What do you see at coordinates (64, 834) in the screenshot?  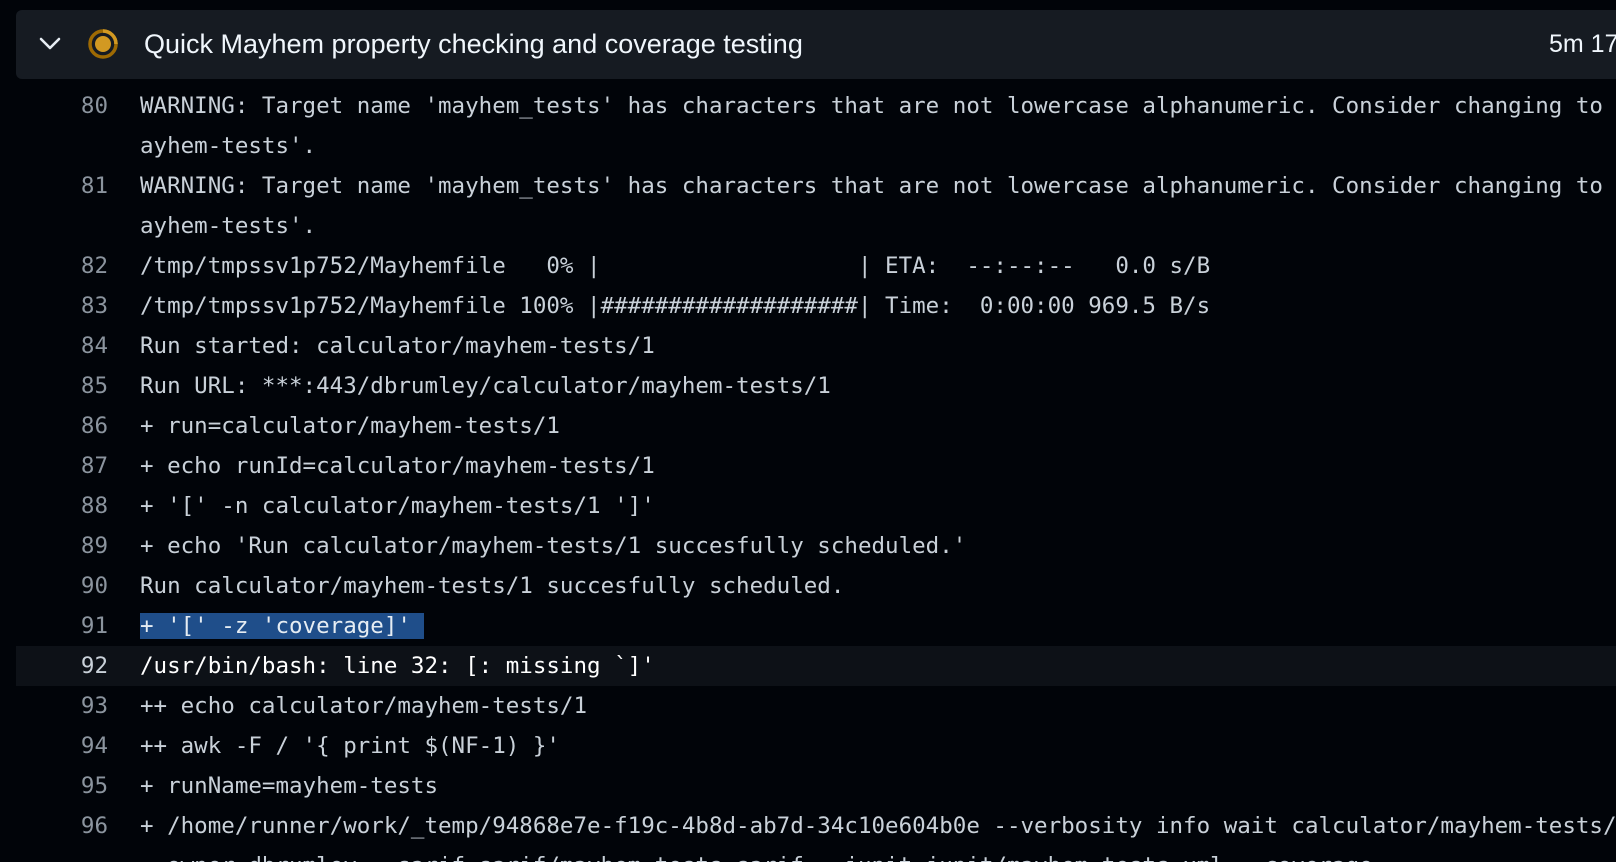 I see `line-number: 96` at bounding box center [64, 834].